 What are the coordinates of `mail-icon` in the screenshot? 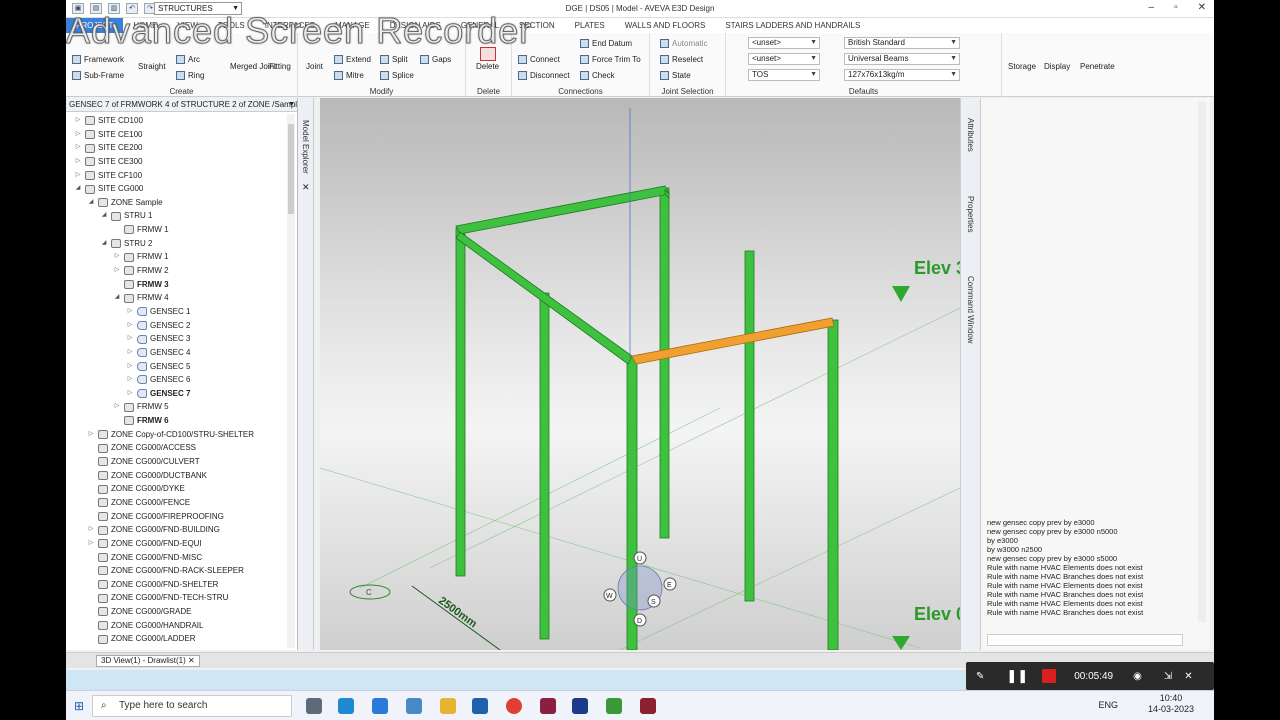 It's located at (380, 706).